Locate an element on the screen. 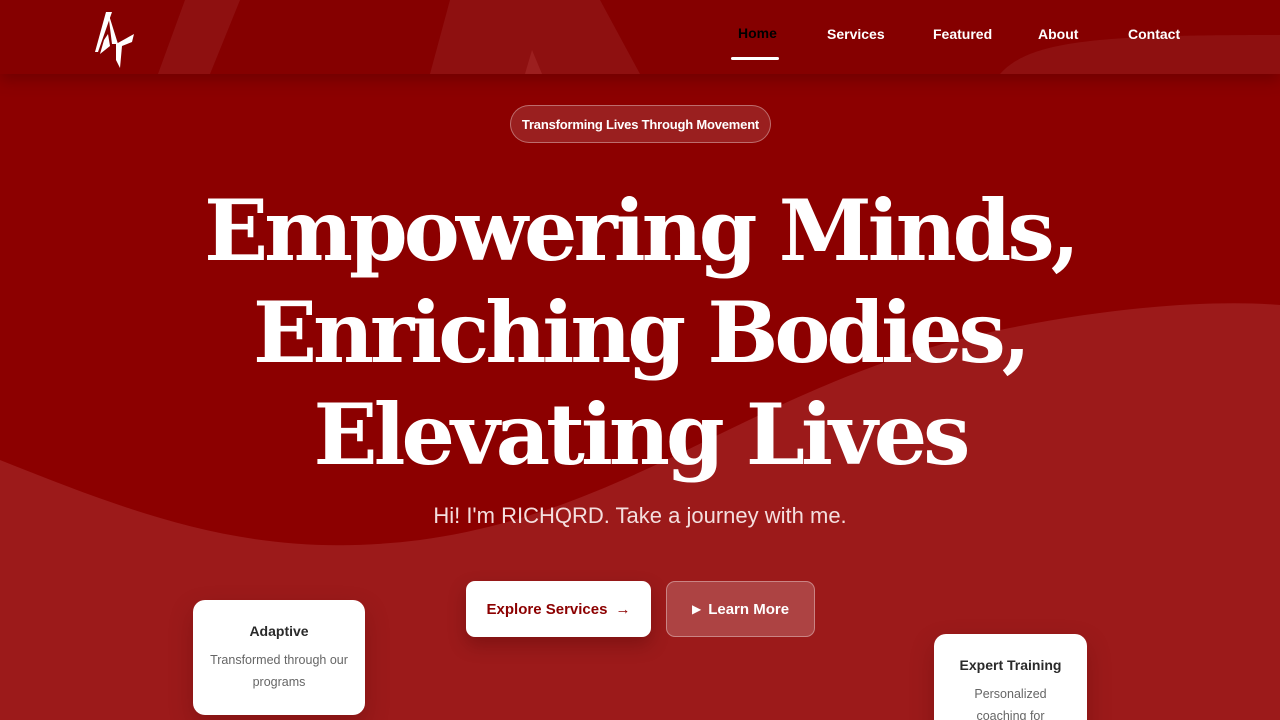 Image resolution: width=1280 pixels, height=720 pixels. learn-more-button: ▶ Learn More is located at coordinates (740, 609).